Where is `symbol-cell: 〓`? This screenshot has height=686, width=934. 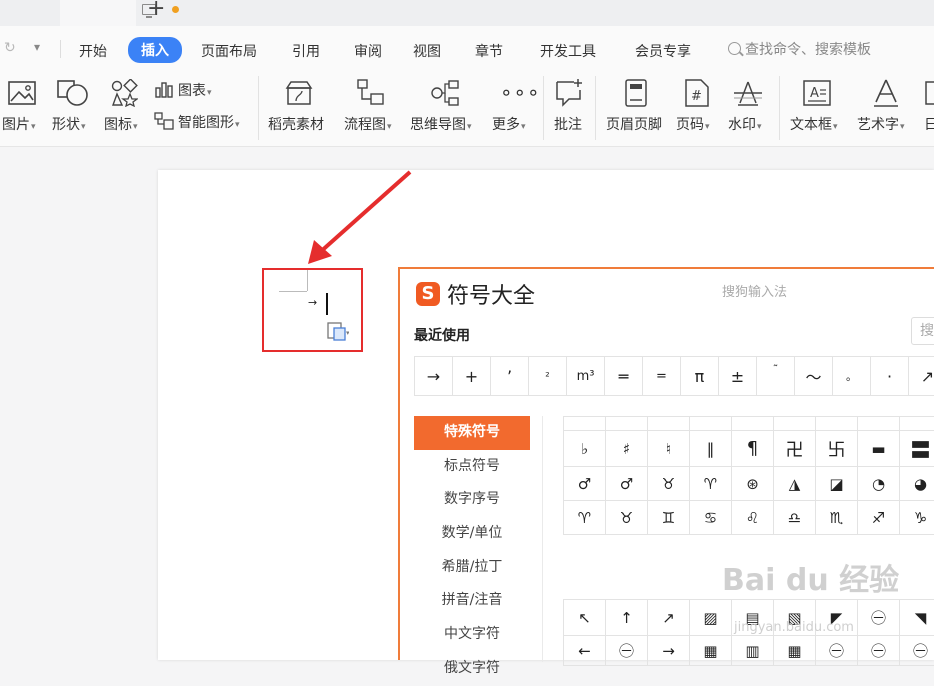
symbol-cell: 〓 is located at coordinates (917, 449).